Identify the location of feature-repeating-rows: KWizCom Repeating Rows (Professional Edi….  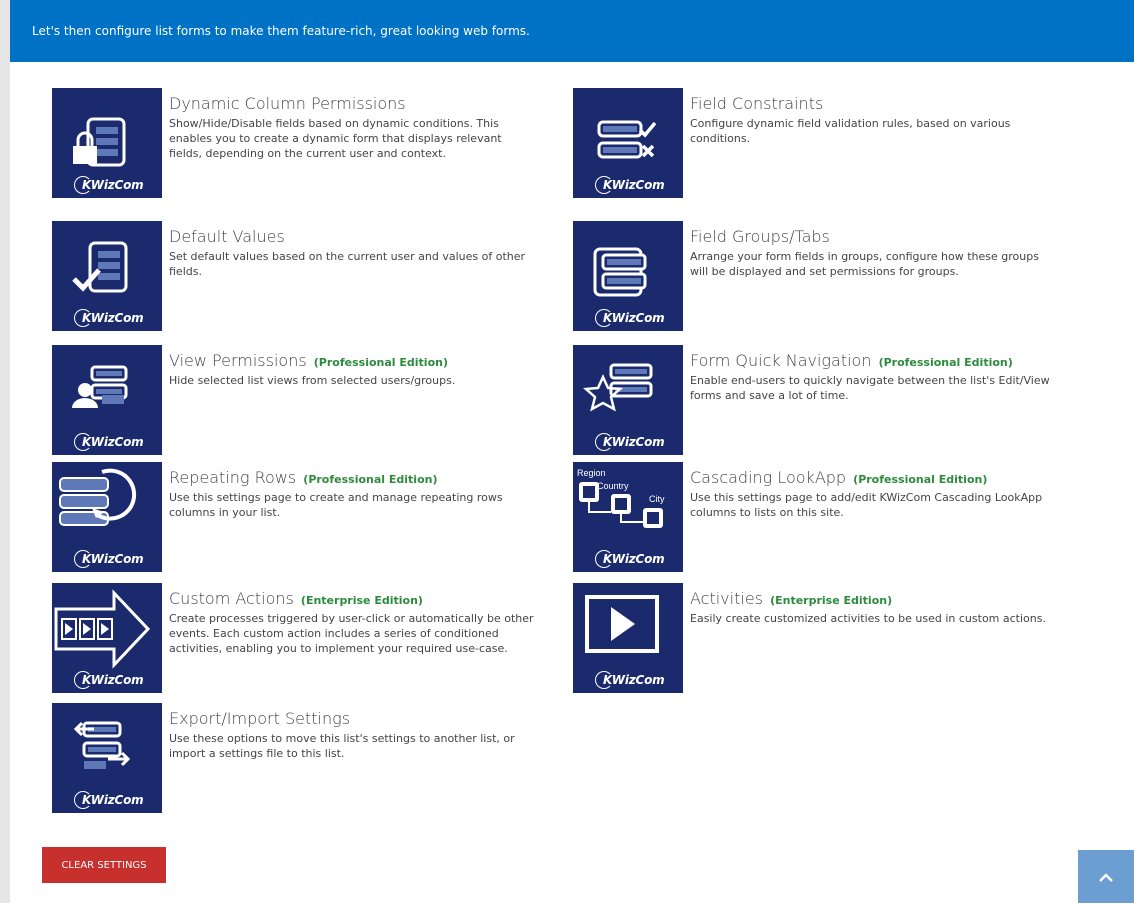
(287, 517).